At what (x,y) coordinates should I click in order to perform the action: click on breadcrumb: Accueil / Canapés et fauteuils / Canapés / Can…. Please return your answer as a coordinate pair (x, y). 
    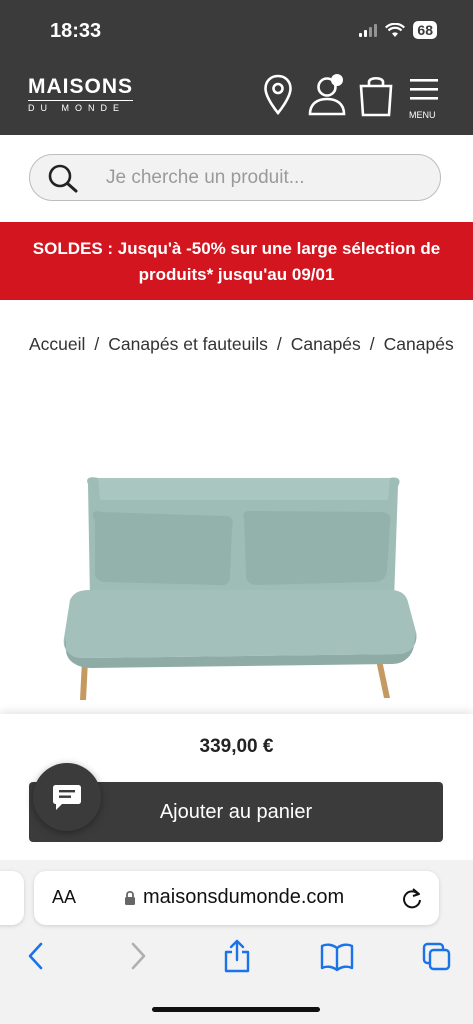
    Looking at the image, I should click on (251, 344).